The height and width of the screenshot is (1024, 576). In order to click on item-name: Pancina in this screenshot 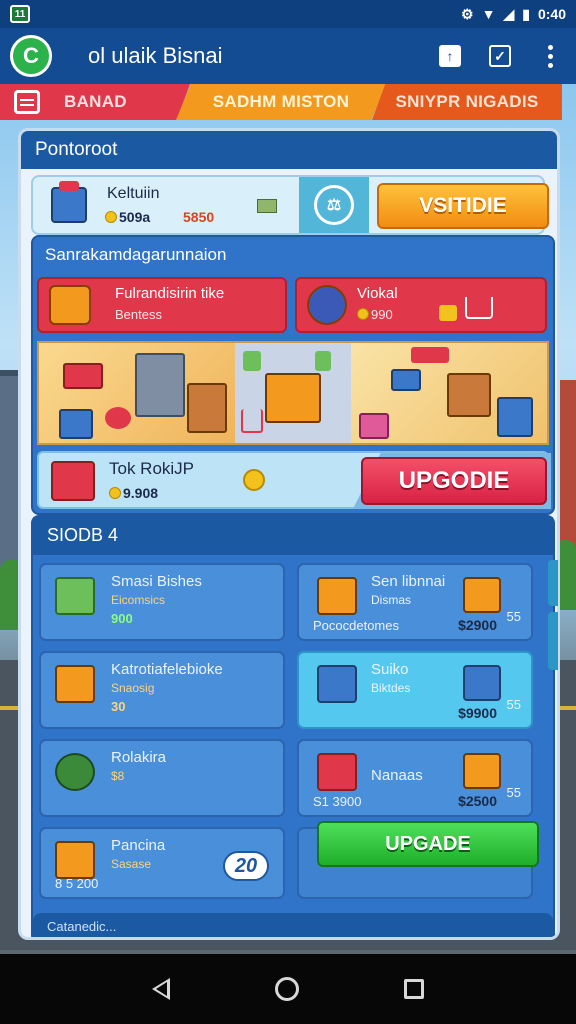, I will do `click(138, 845)`.